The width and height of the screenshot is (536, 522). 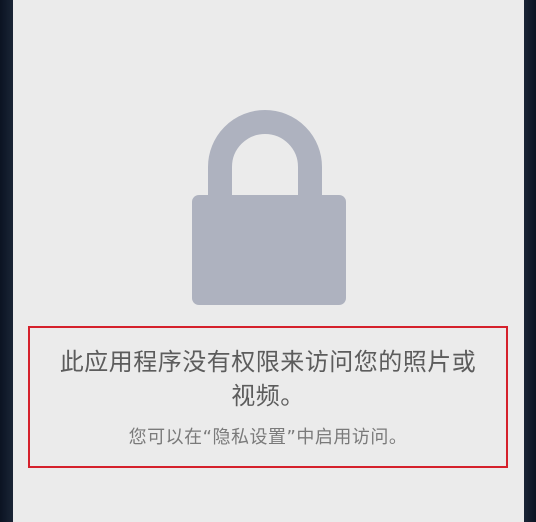 What do you see at coordinates (269, 207) in the screenshot?
I see `lock-icon` at bounding box center [269, 207].